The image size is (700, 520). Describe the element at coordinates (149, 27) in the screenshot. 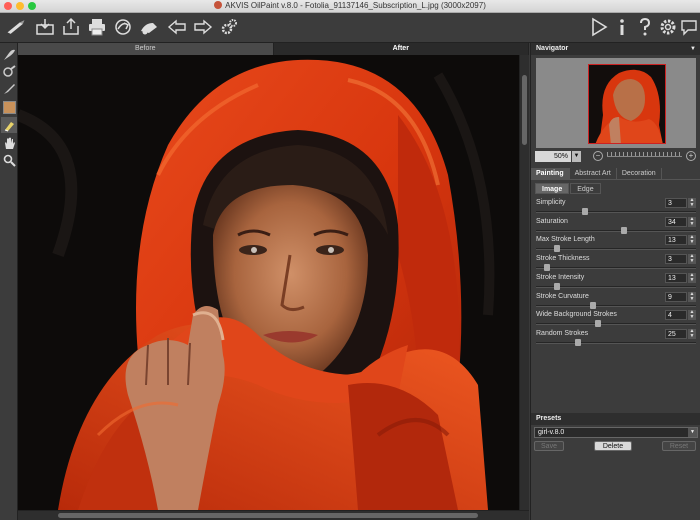

I see `batch-icon` at that location.